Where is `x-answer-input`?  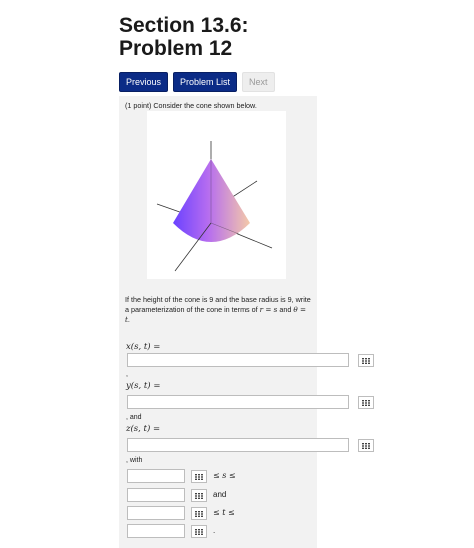
x-answer-input is located at coordinates (238, 360).